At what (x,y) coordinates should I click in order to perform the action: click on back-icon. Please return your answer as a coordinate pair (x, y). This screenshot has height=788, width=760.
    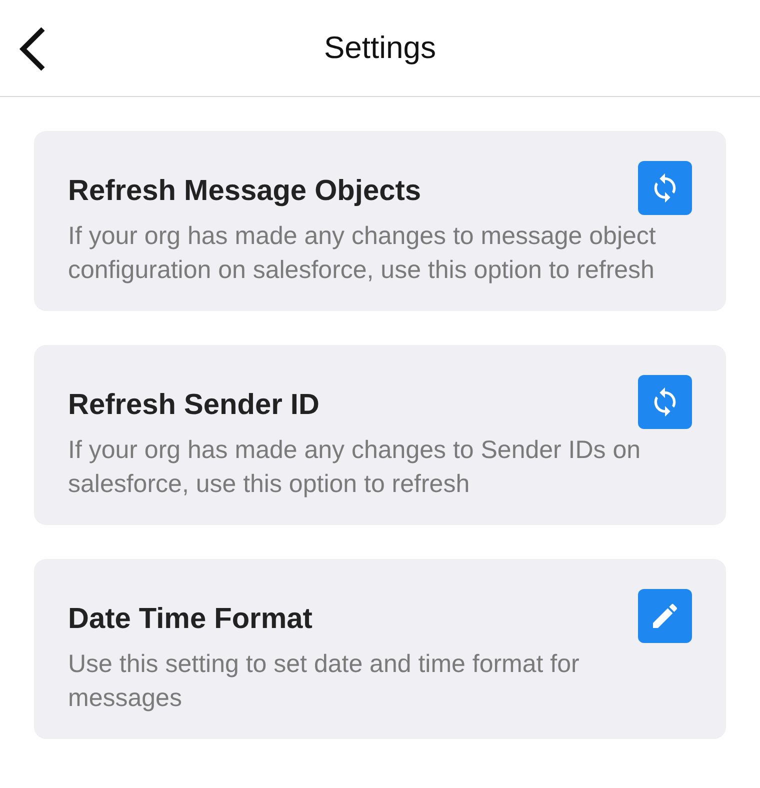
    Looking at the image, I should click on (32, 49).